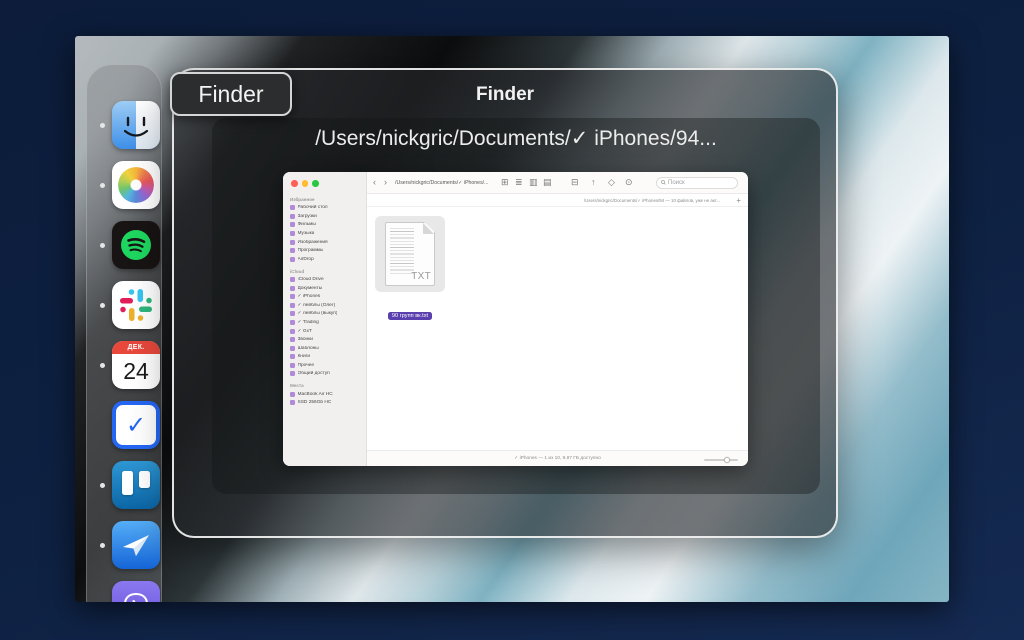 This screenshot has height=640, width=1024. Describe the element at coordinates (308, 322) in the screenshot. I see `sidebar-item-label: ✓ Trading` at that location.